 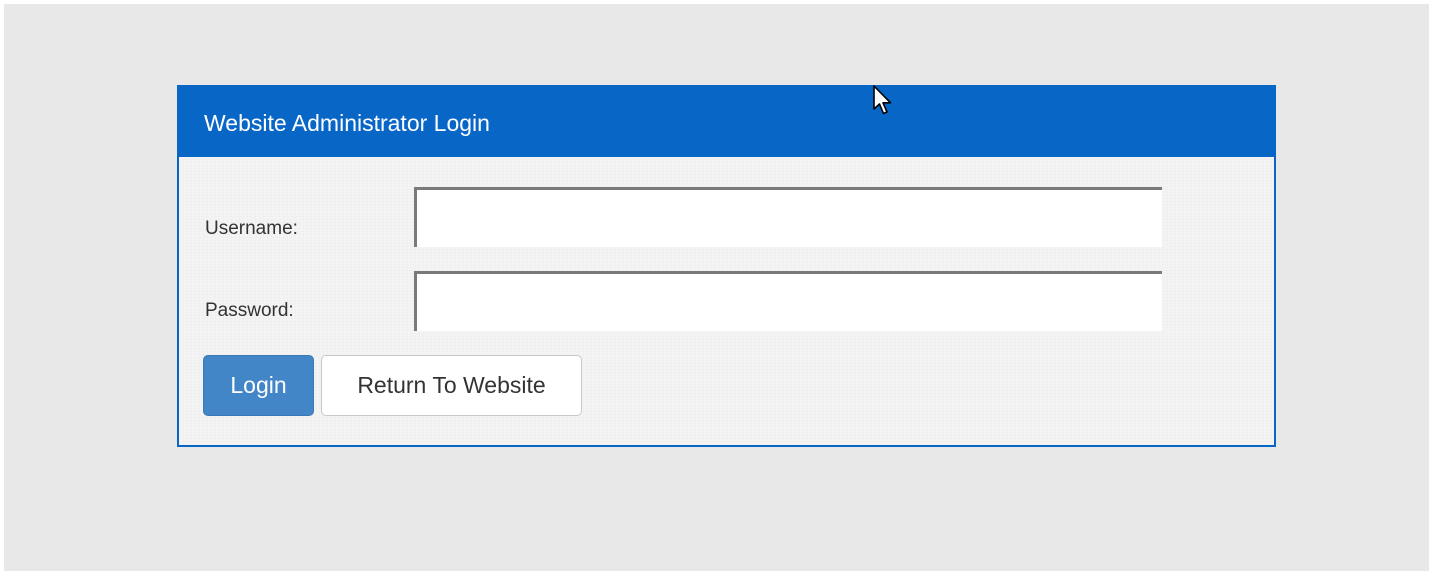 What do you see at coordinates (788, 301) in the screenshot?
I see `password-input` at bounding box center [788, 301].